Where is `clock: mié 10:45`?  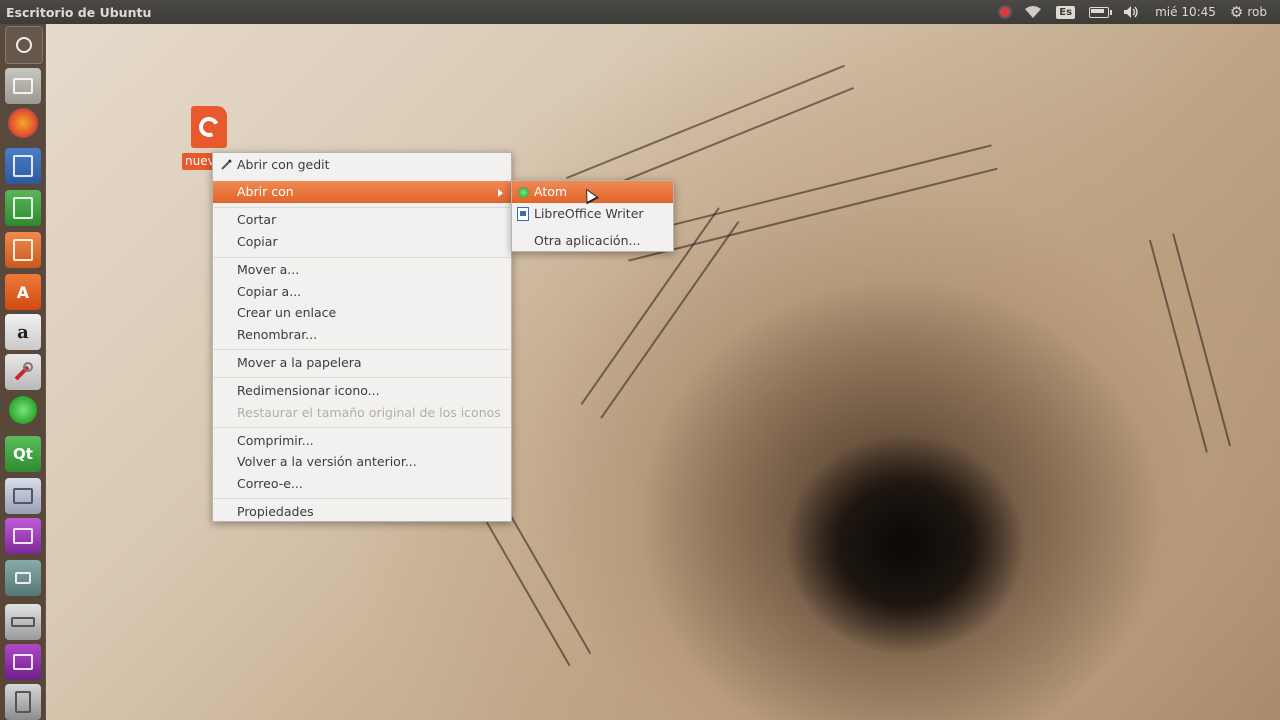
clock: mié 10:45 is located at coordinates (1185, 12).